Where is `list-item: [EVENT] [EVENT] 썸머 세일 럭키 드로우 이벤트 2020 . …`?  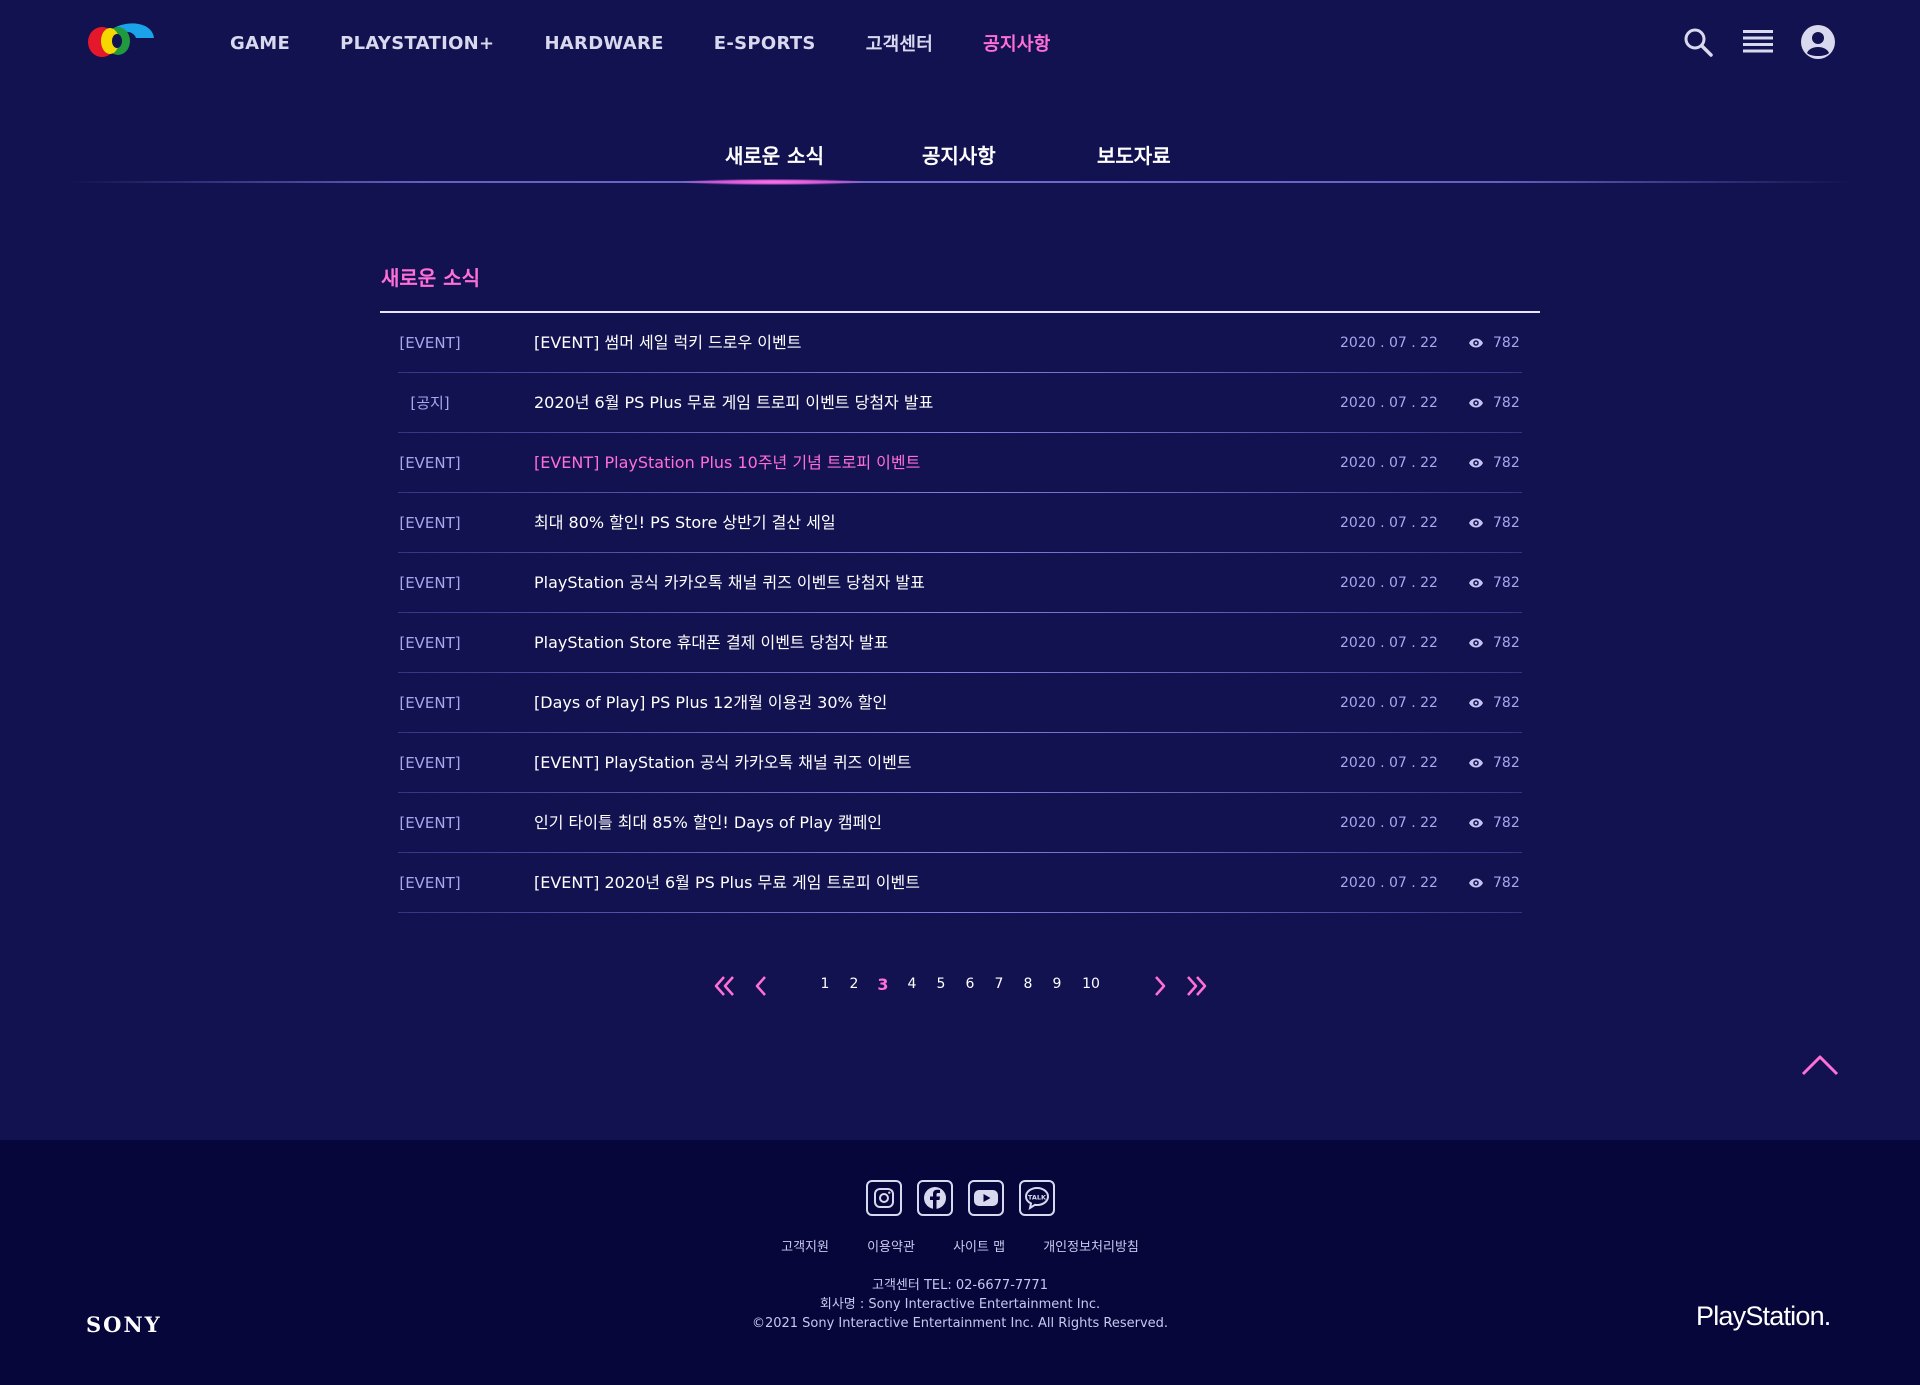
list-item: [EVENT] [EVENT] 썸머 세일 럭키 드로우 이벤트 2020 . … is located at coordinates (960, 343).